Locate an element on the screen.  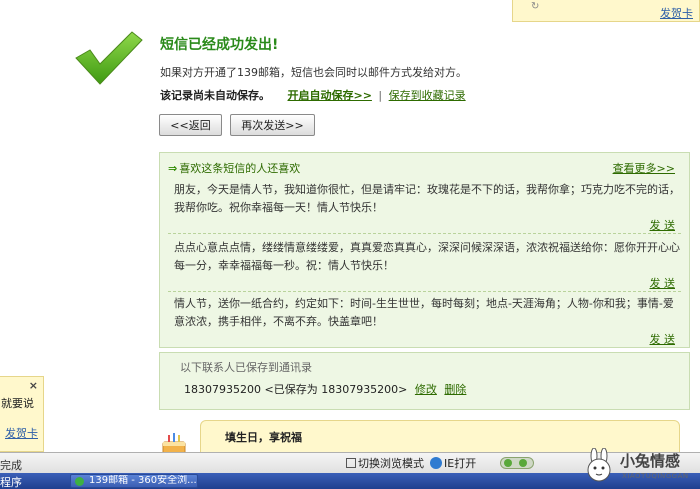
resend-button: 再次发送>> is located at coordinates (272, 125).